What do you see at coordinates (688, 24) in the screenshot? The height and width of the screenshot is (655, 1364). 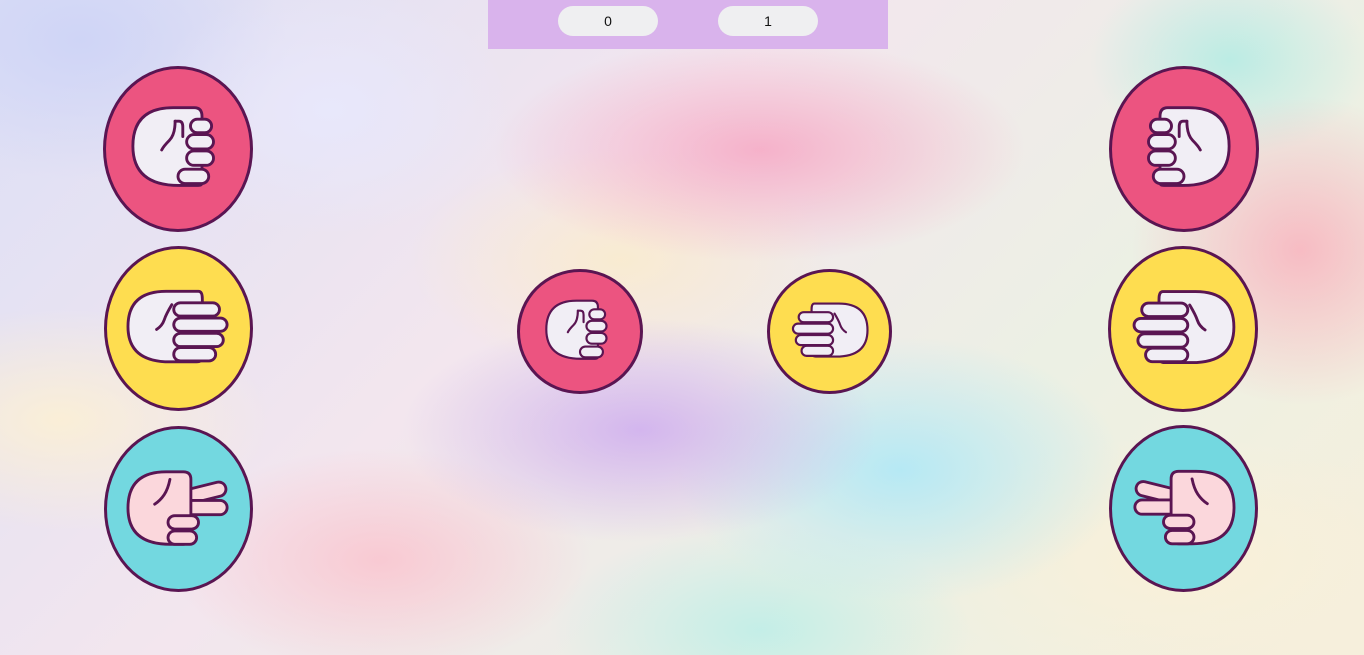 I see `scoreboard: 0 1` at bounding box center [688, 24].